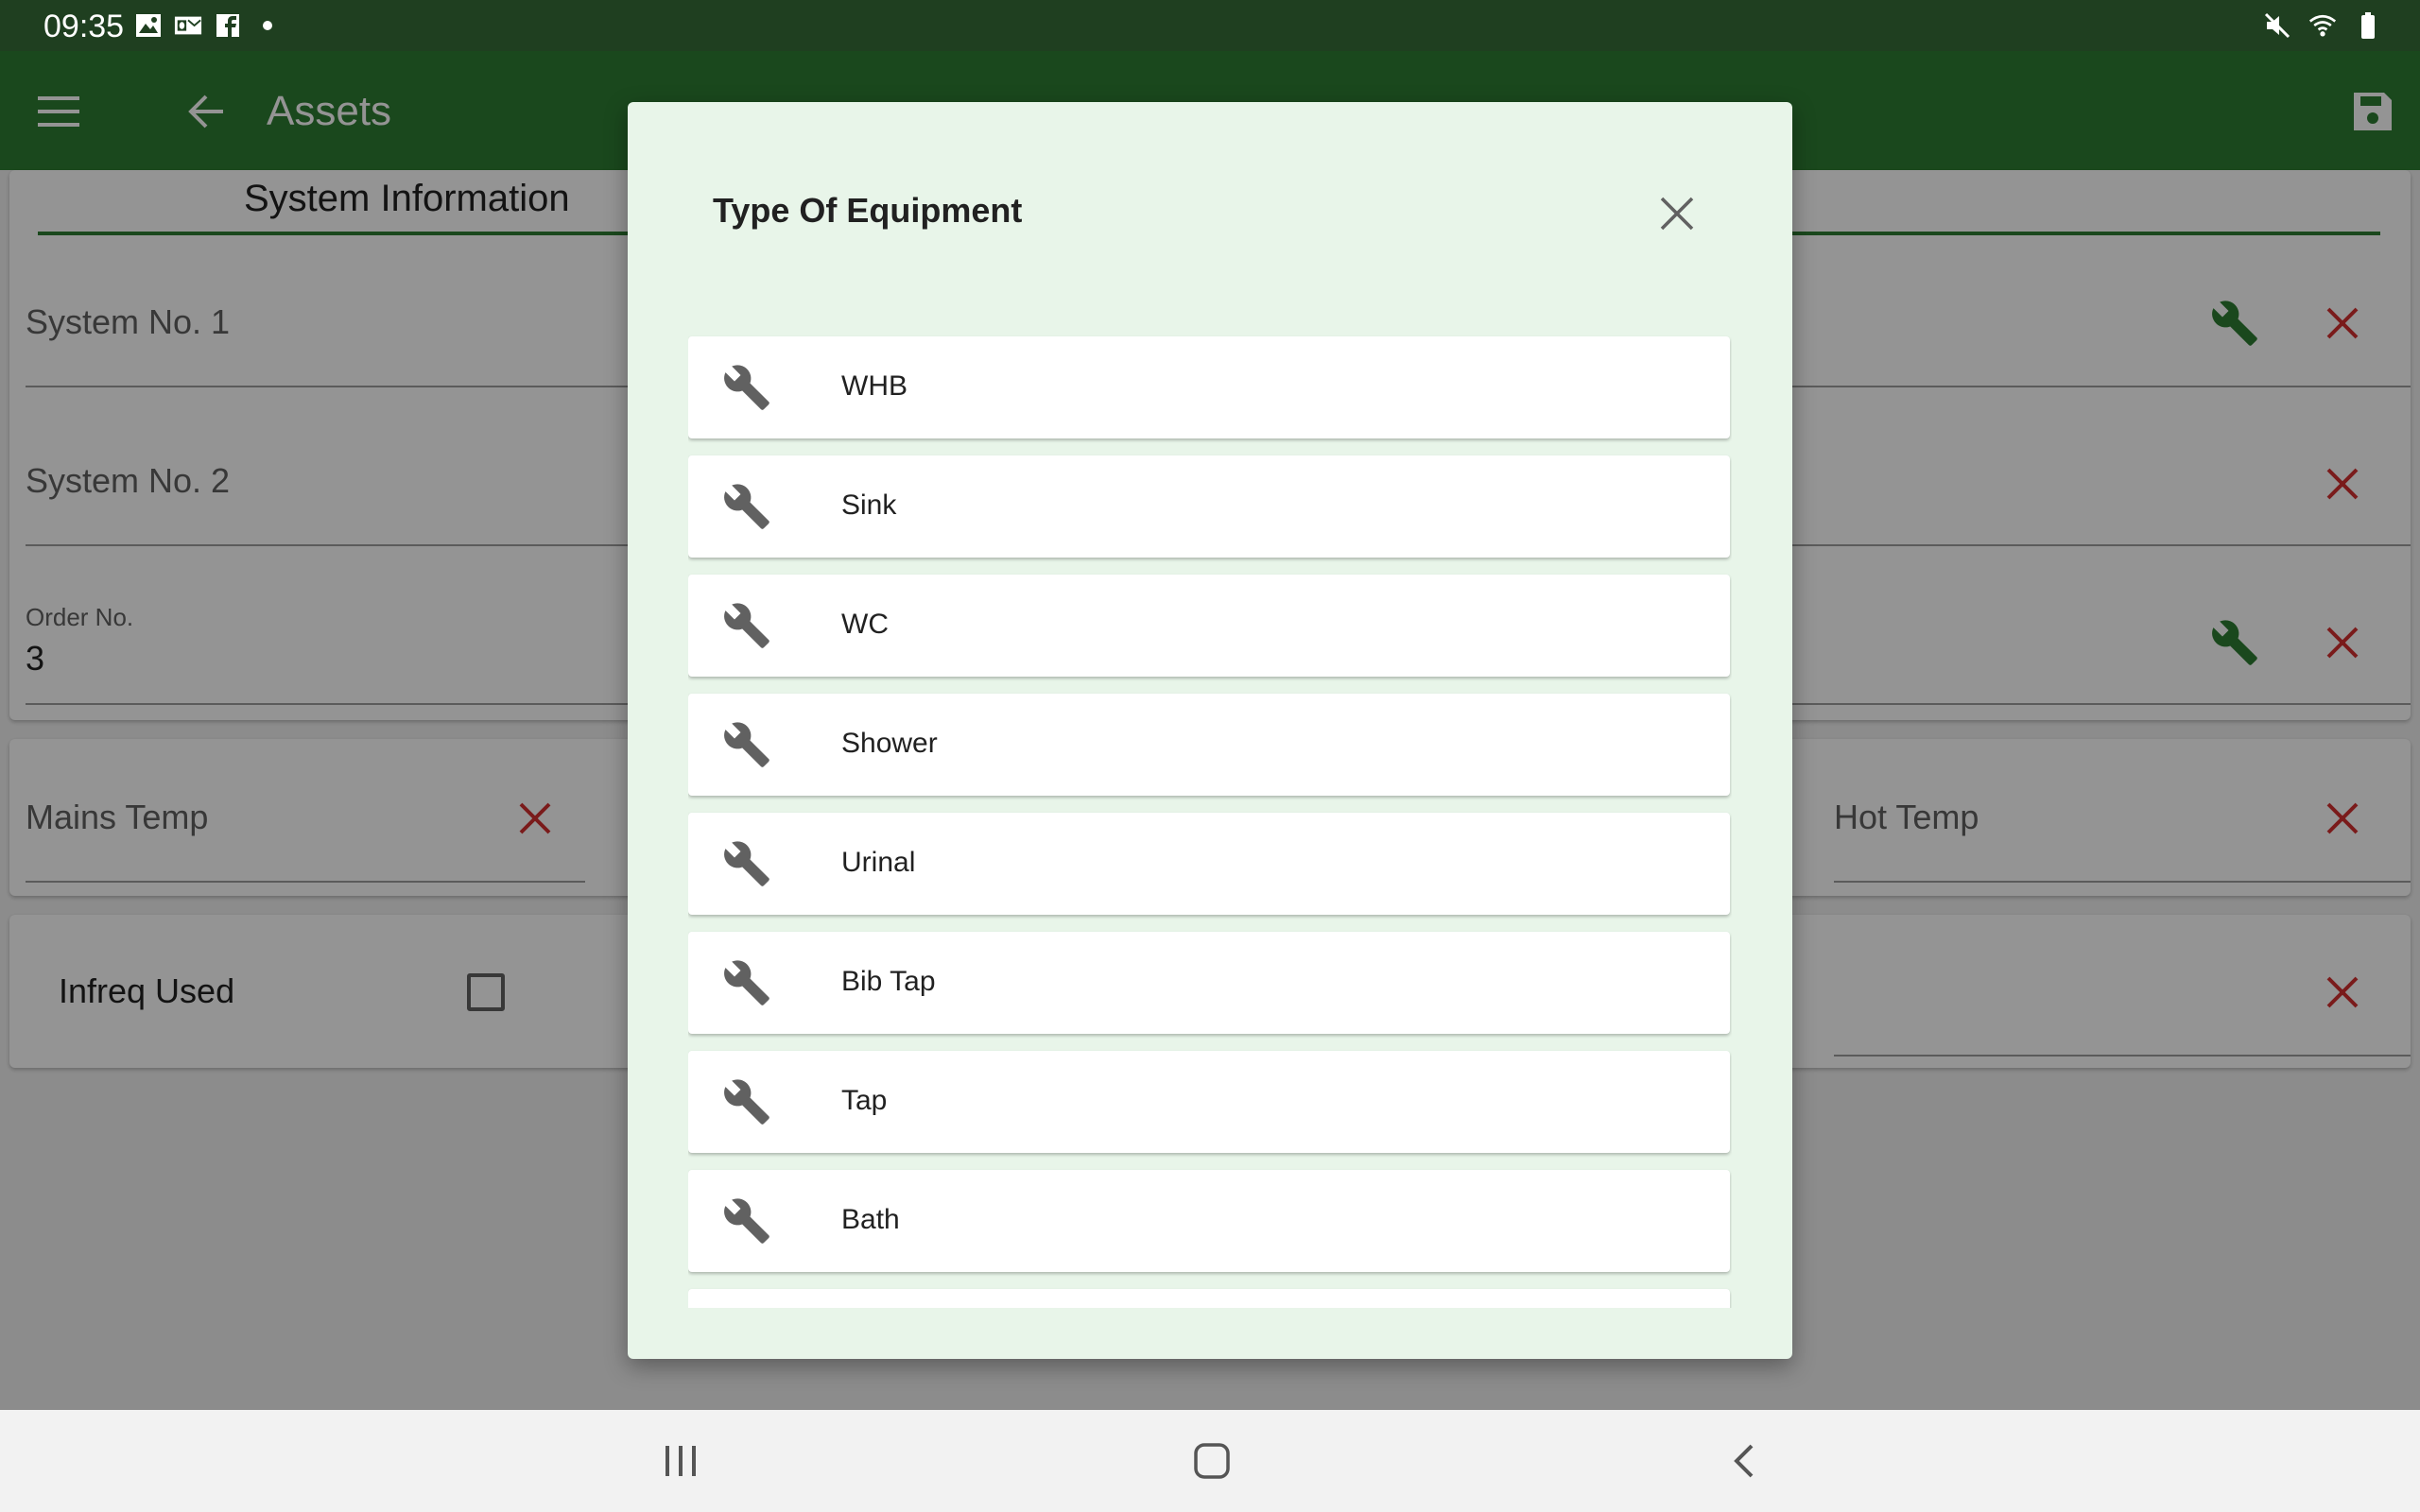 The image size is (2420, 1512). What do you see at coordinates (1209, 387) in the screenshot?
I see `option-whb: WHB` at bounding box center [1209, 387].